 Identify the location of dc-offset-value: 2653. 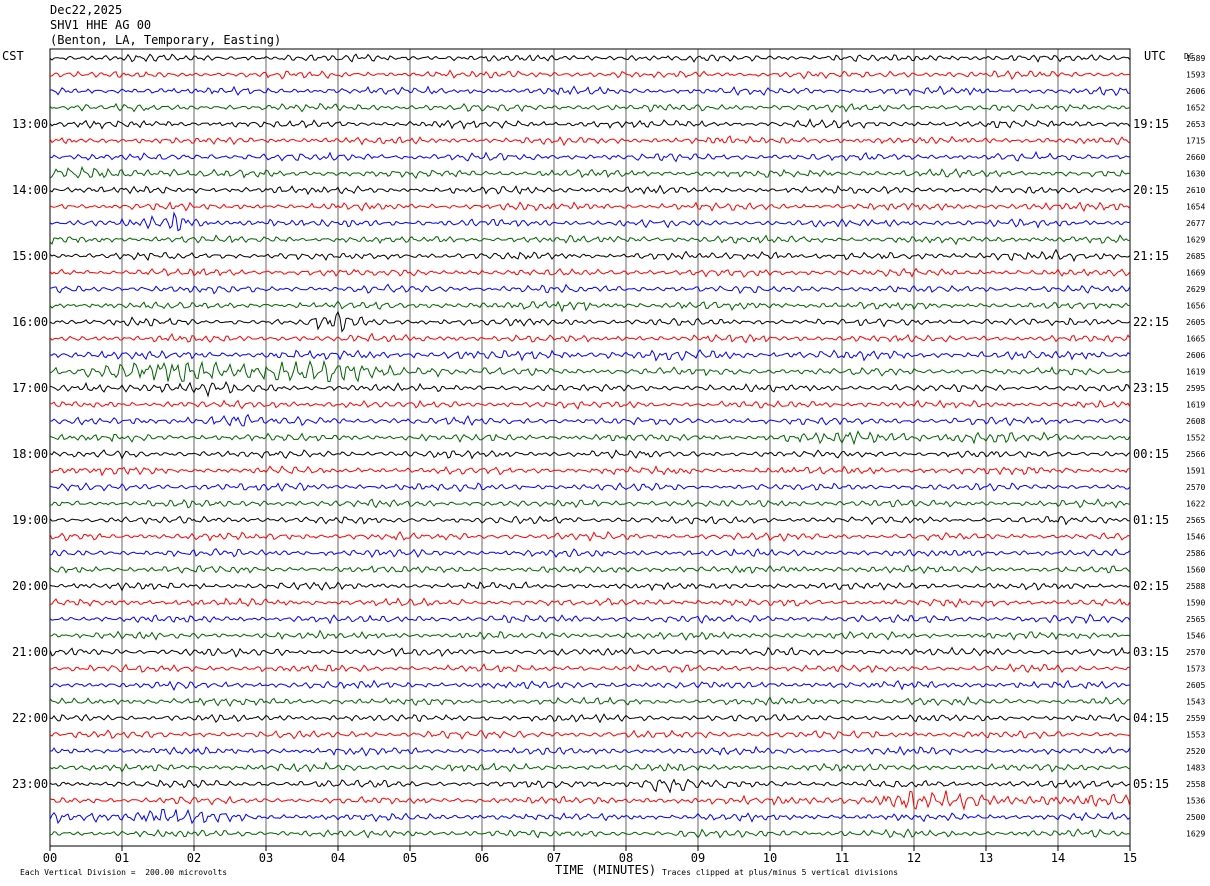
(1195, 124).